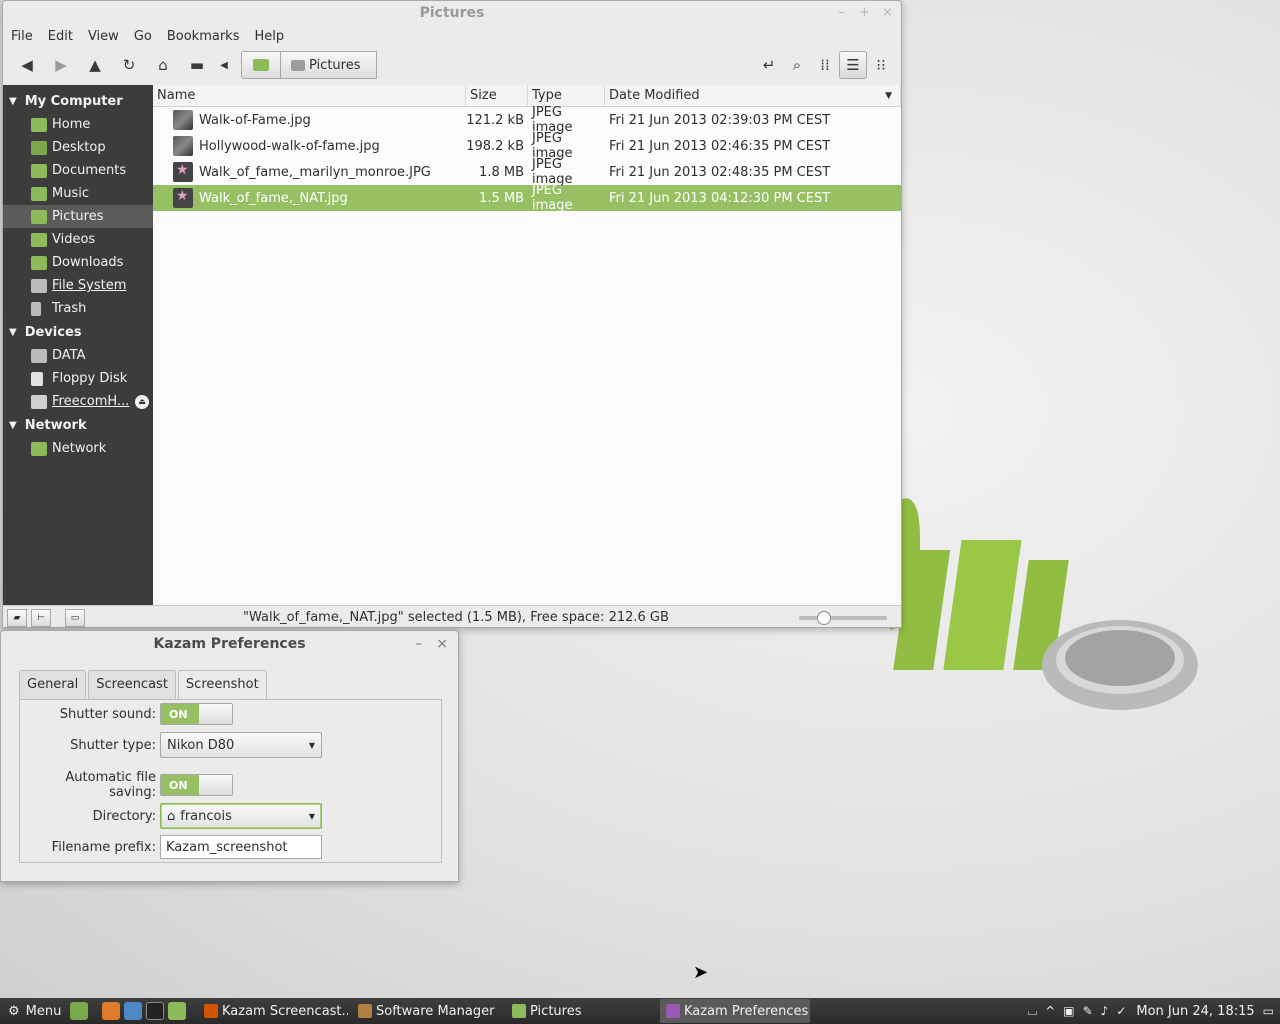 This screenshot has width=1280, height=1024. I want to click on tab-screencast: Screencast, so click(132, 685).